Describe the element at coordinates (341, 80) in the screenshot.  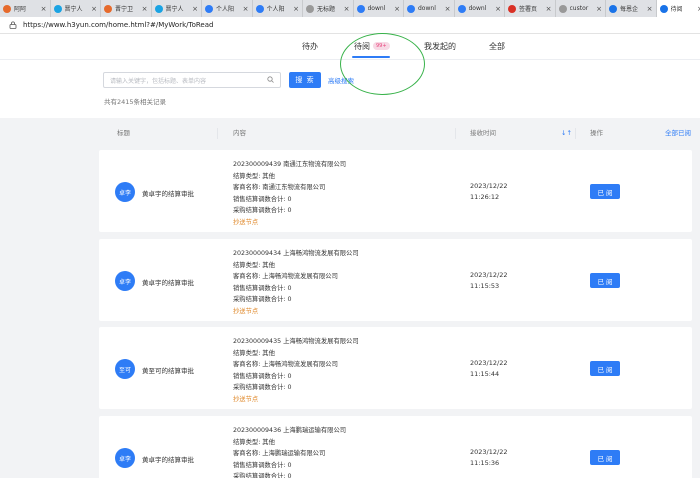
I see `advanced-search-link: 高级搜索` at that location.